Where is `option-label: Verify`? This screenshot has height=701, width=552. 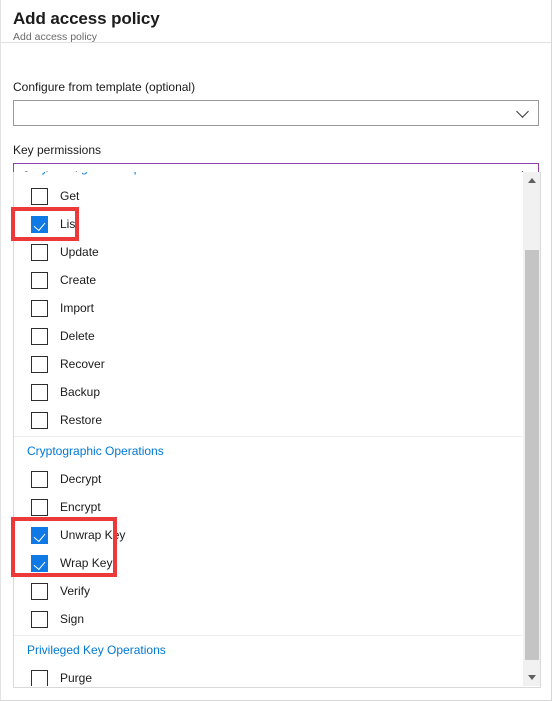
option-label: Verify is located at coordinates (75, 591).